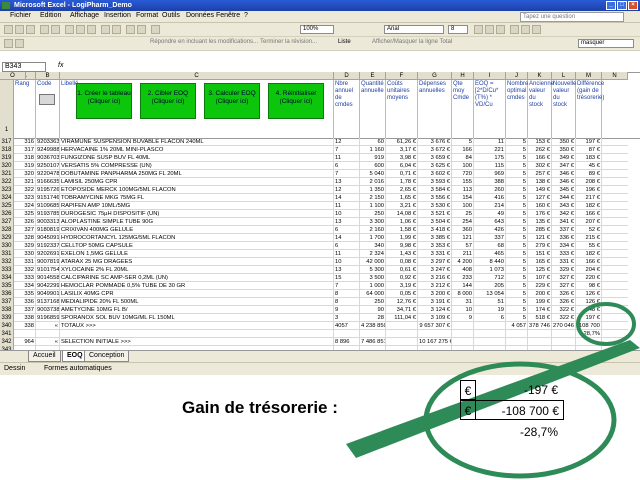 Image resolution: width=640 pixels, height=480 pixels. Describe the element at coordinates (402, 206) in the screenshot. I see `table-cell: 3,21 €` at that location.